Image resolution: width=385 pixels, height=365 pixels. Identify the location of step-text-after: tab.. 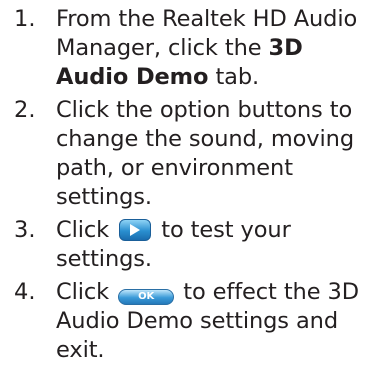
(234, 77).